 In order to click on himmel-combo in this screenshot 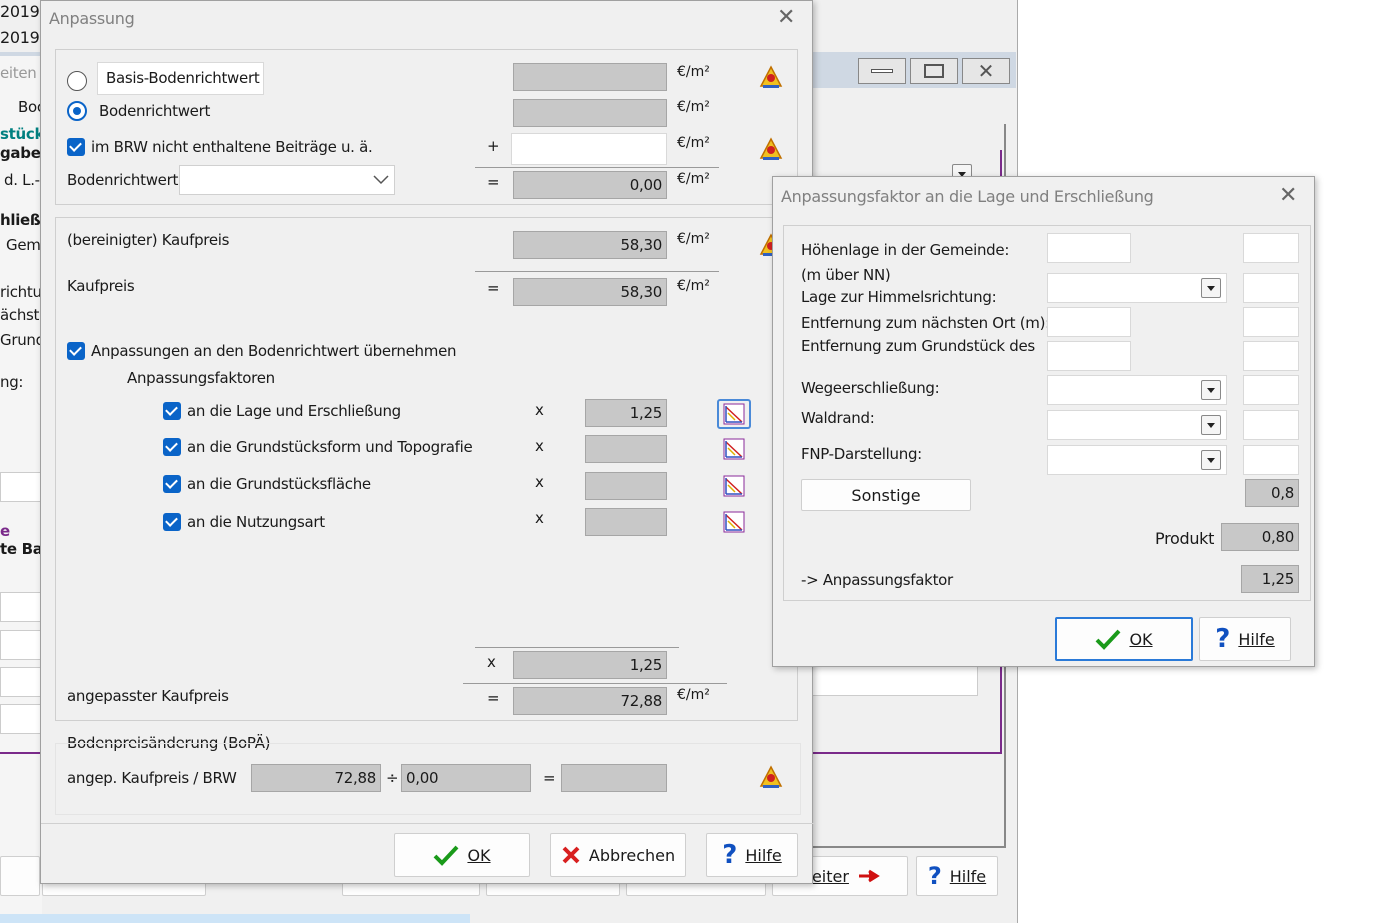, I will do `click(1137, 288)`.